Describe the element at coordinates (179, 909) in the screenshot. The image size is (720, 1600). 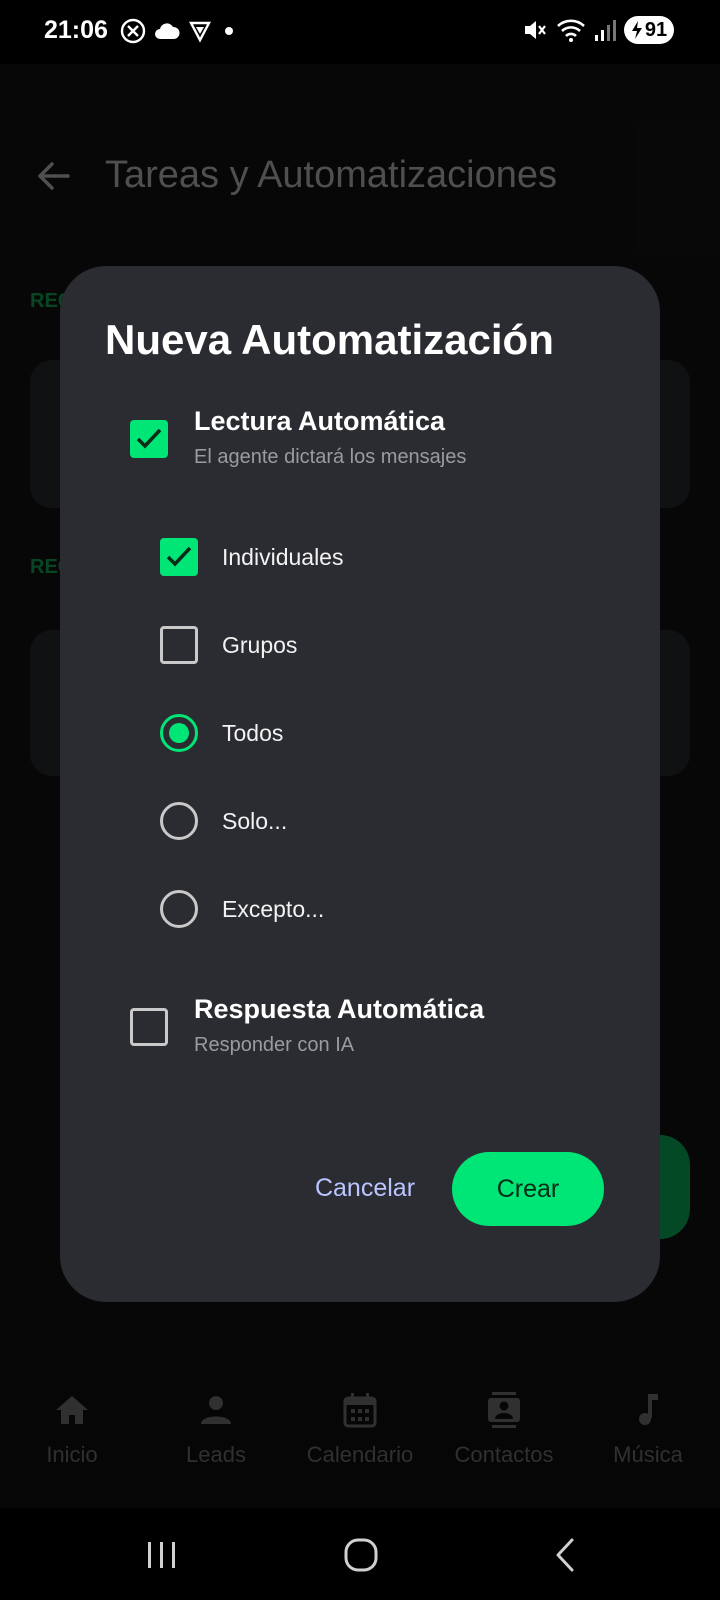
I see `radio-excepto` at that location.